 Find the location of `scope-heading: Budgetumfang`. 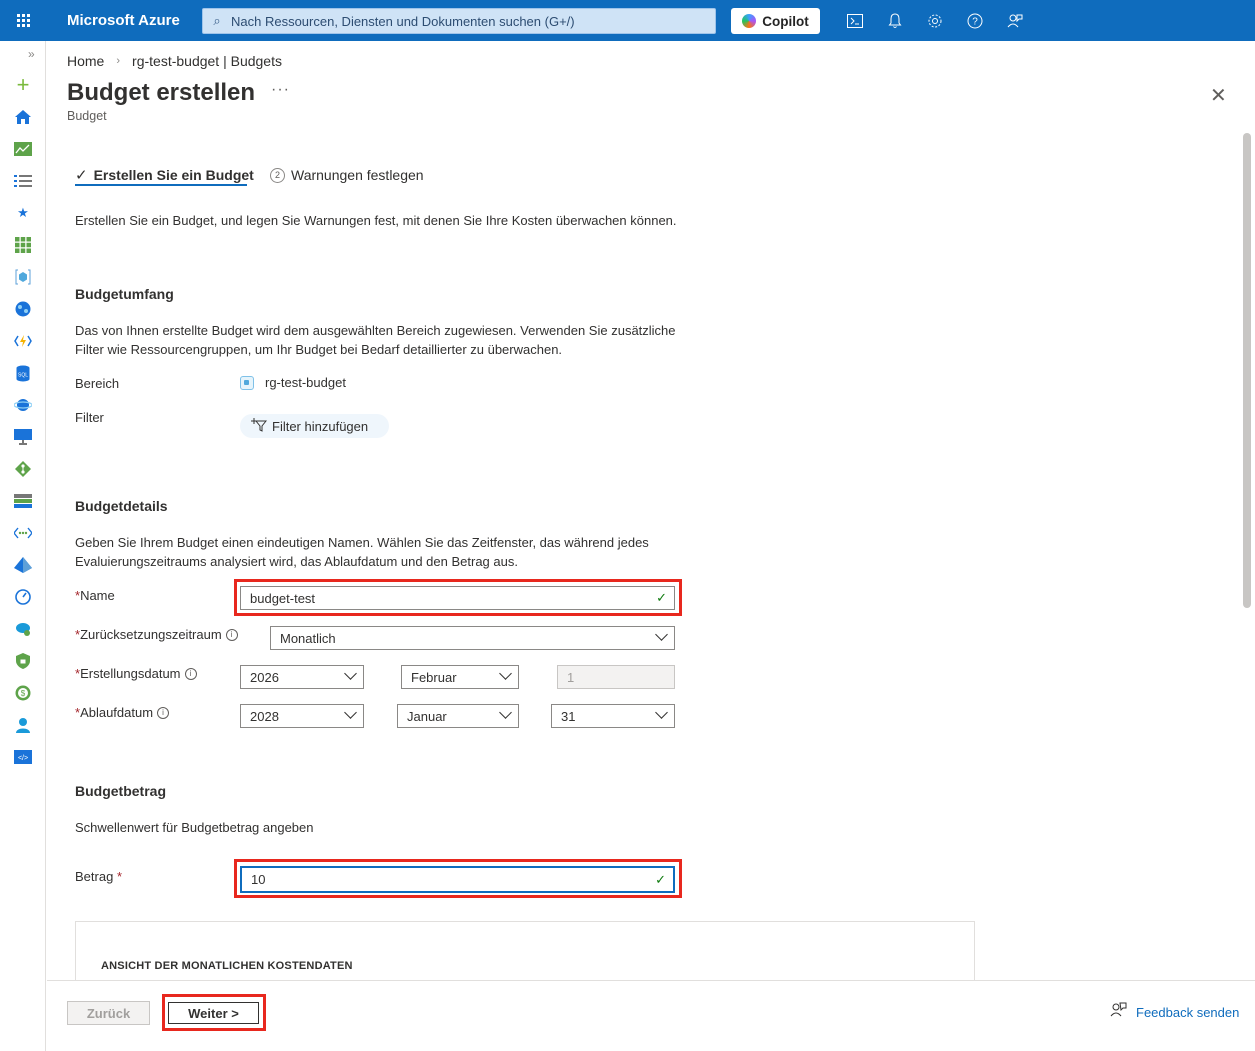

scope-heading: Budgetumfang is located at coordinates (124, 294).